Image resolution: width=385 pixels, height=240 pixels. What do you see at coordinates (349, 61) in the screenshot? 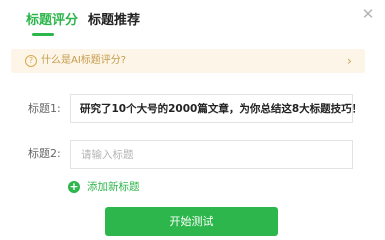
I see `chevron-right-icon: ›` at bounding box center [349, 61].